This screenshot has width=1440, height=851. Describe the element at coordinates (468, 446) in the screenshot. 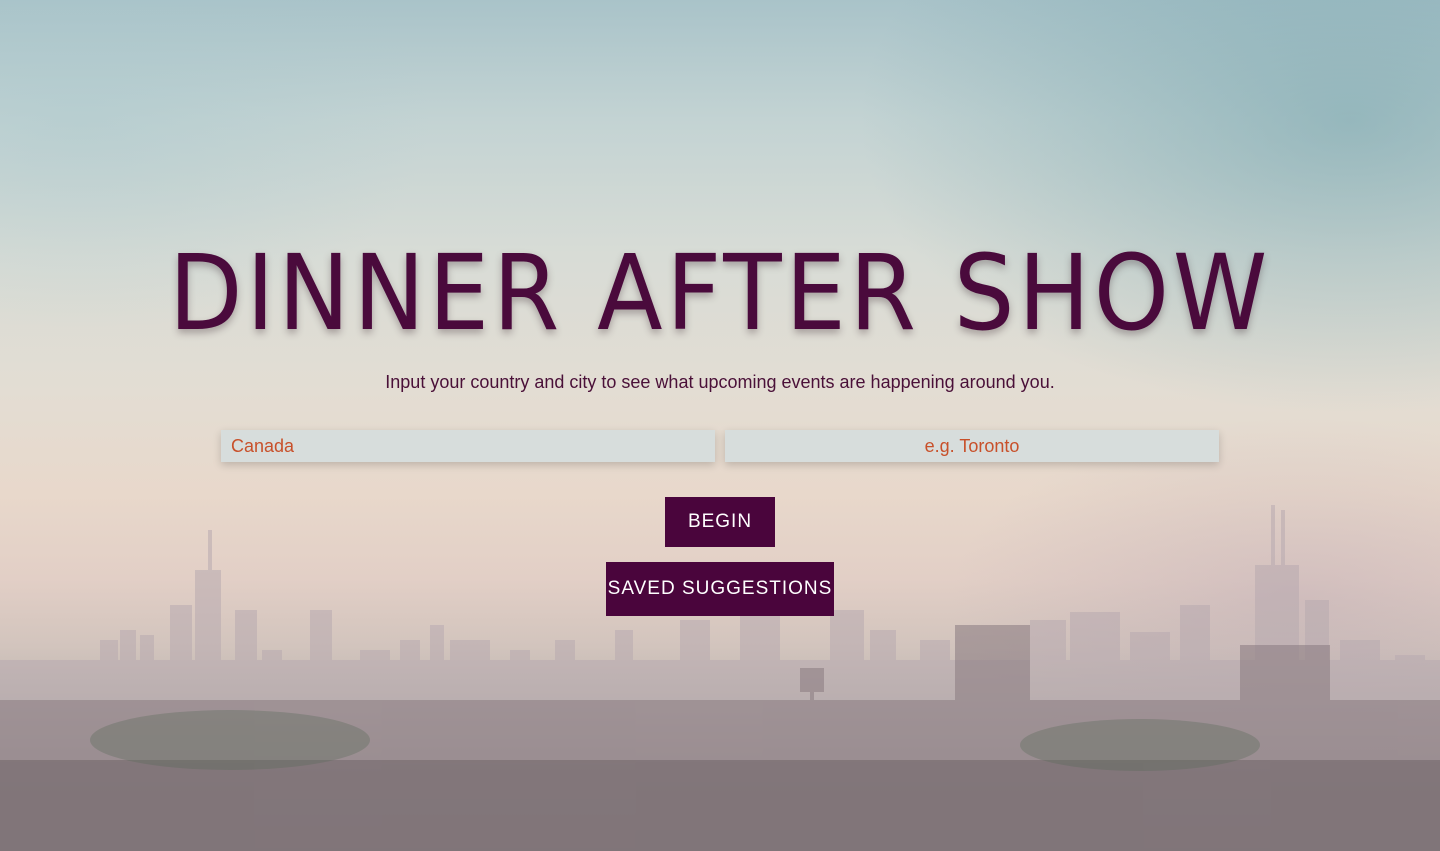

I see `country-input` at that location.